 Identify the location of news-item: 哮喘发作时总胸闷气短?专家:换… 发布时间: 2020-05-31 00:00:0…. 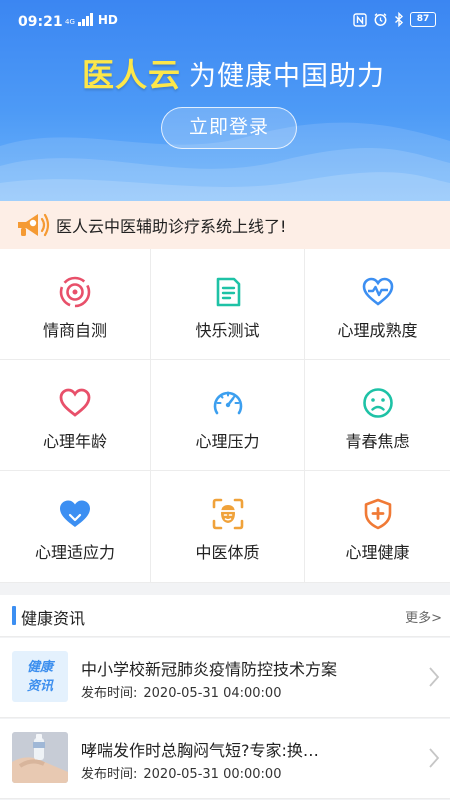
(225, 759).